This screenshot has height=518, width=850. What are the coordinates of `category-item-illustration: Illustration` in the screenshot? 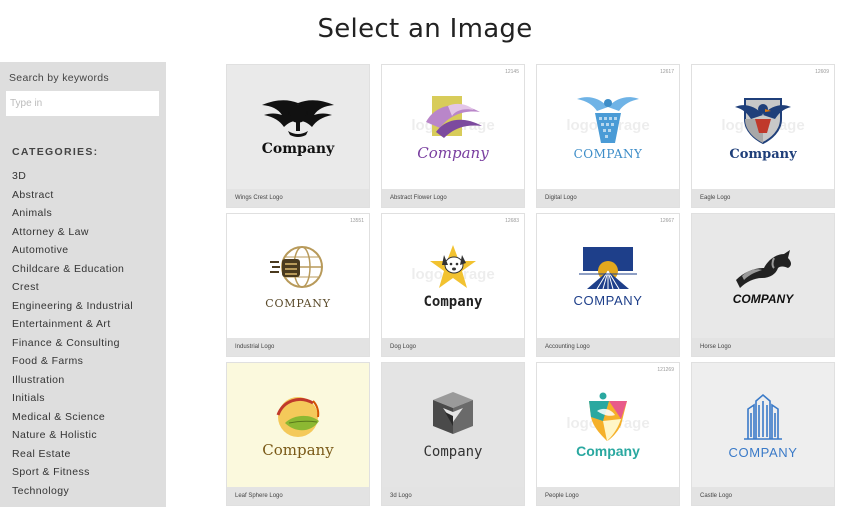 It's located at (72, 383).